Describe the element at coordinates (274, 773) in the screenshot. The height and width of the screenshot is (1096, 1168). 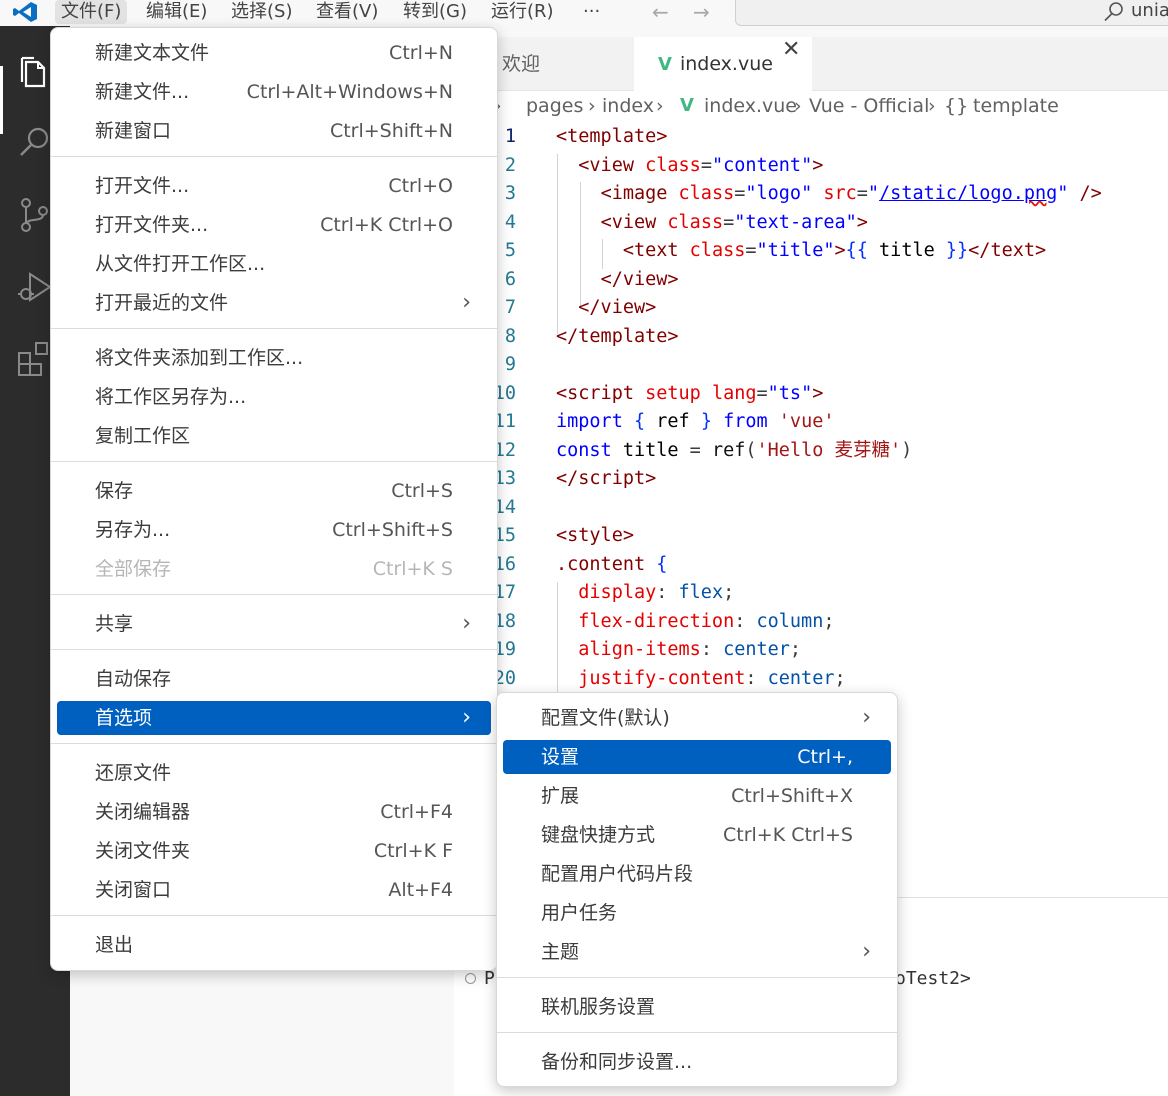
I see `file-menu-item: 还原文件` at that location.